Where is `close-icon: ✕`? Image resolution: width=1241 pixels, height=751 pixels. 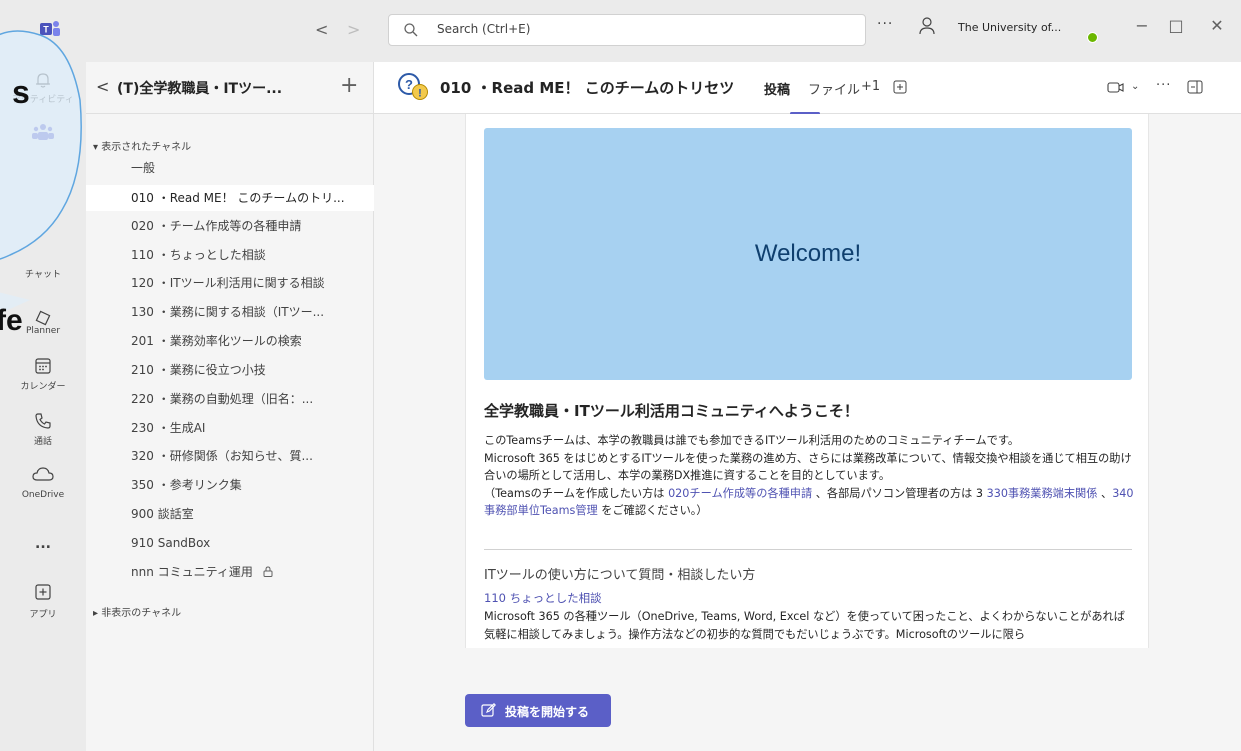 close-icon: ✕ is located at coordinates (1217, 25).